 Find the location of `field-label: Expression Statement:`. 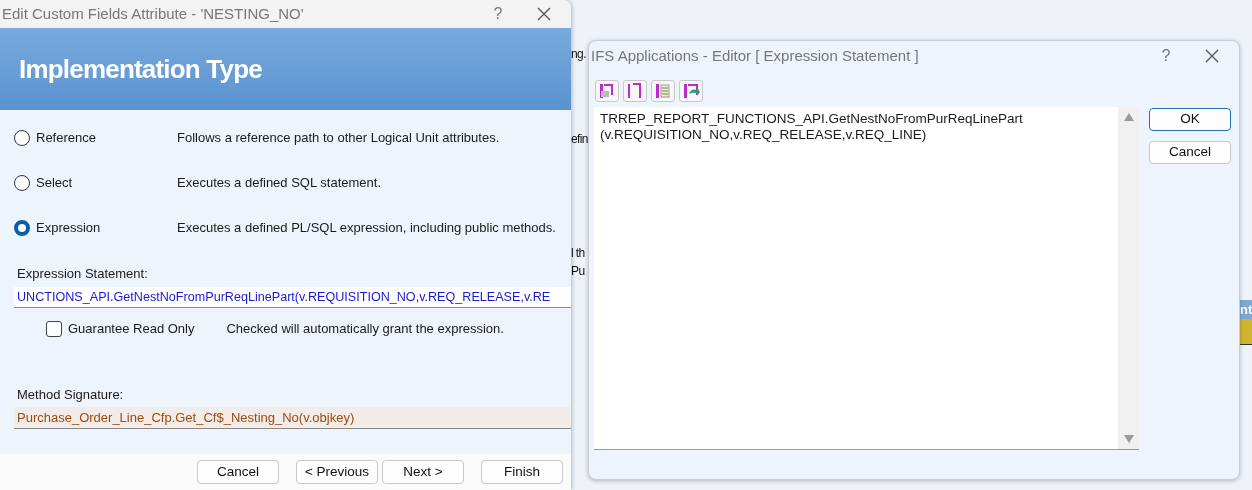

field-label: Expression Statement: is located at coordinates (83, 274).